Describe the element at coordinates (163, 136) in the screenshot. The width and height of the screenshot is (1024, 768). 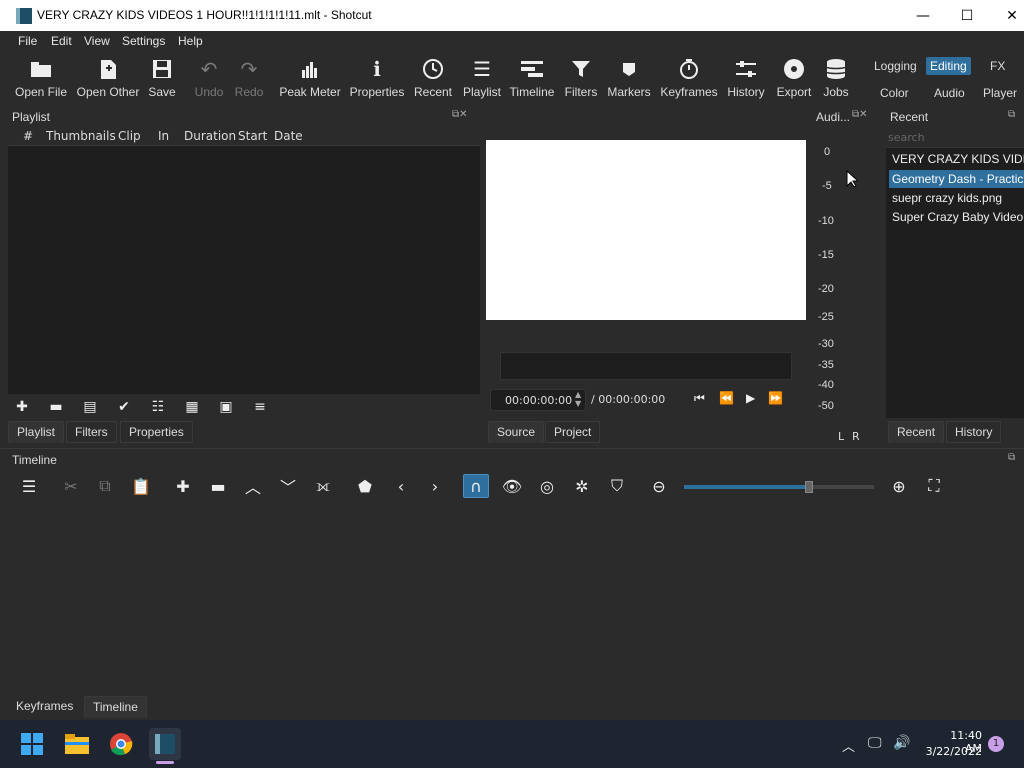
I see `col-in: In` at that location.